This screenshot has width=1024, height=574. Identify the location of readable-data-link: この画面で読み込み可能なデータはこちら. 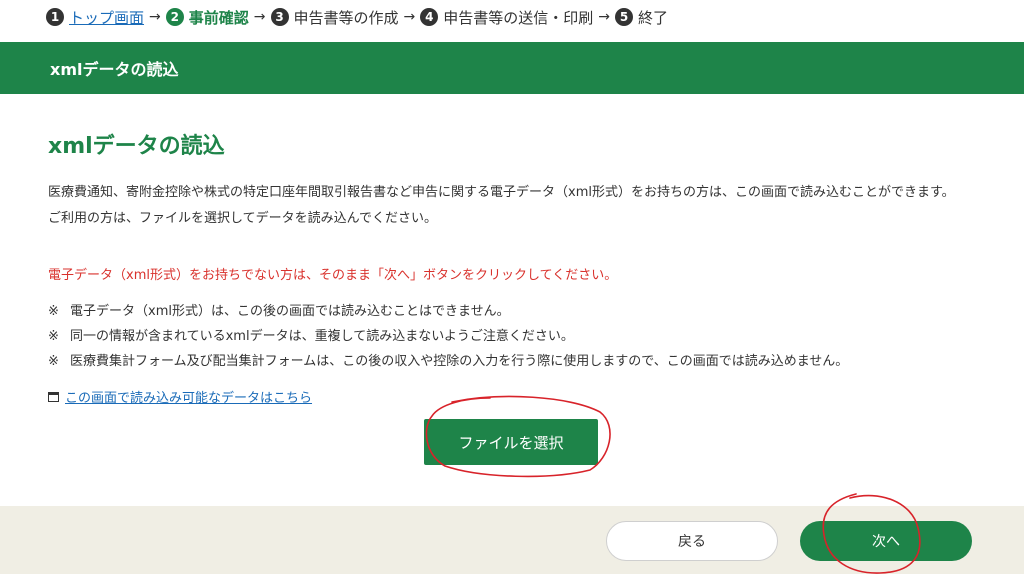
(188, 396).